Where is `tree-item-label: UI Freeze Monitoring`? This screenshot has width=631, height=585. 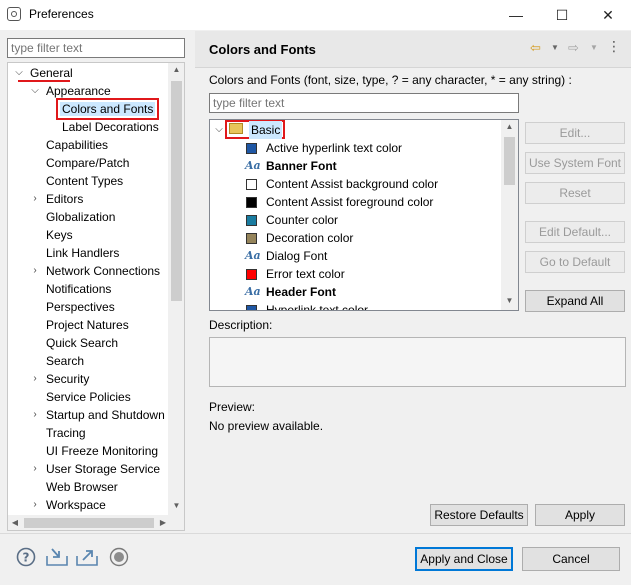 tree-item-label: UI Freeze Monitoring is located at coordinates (102, 451).